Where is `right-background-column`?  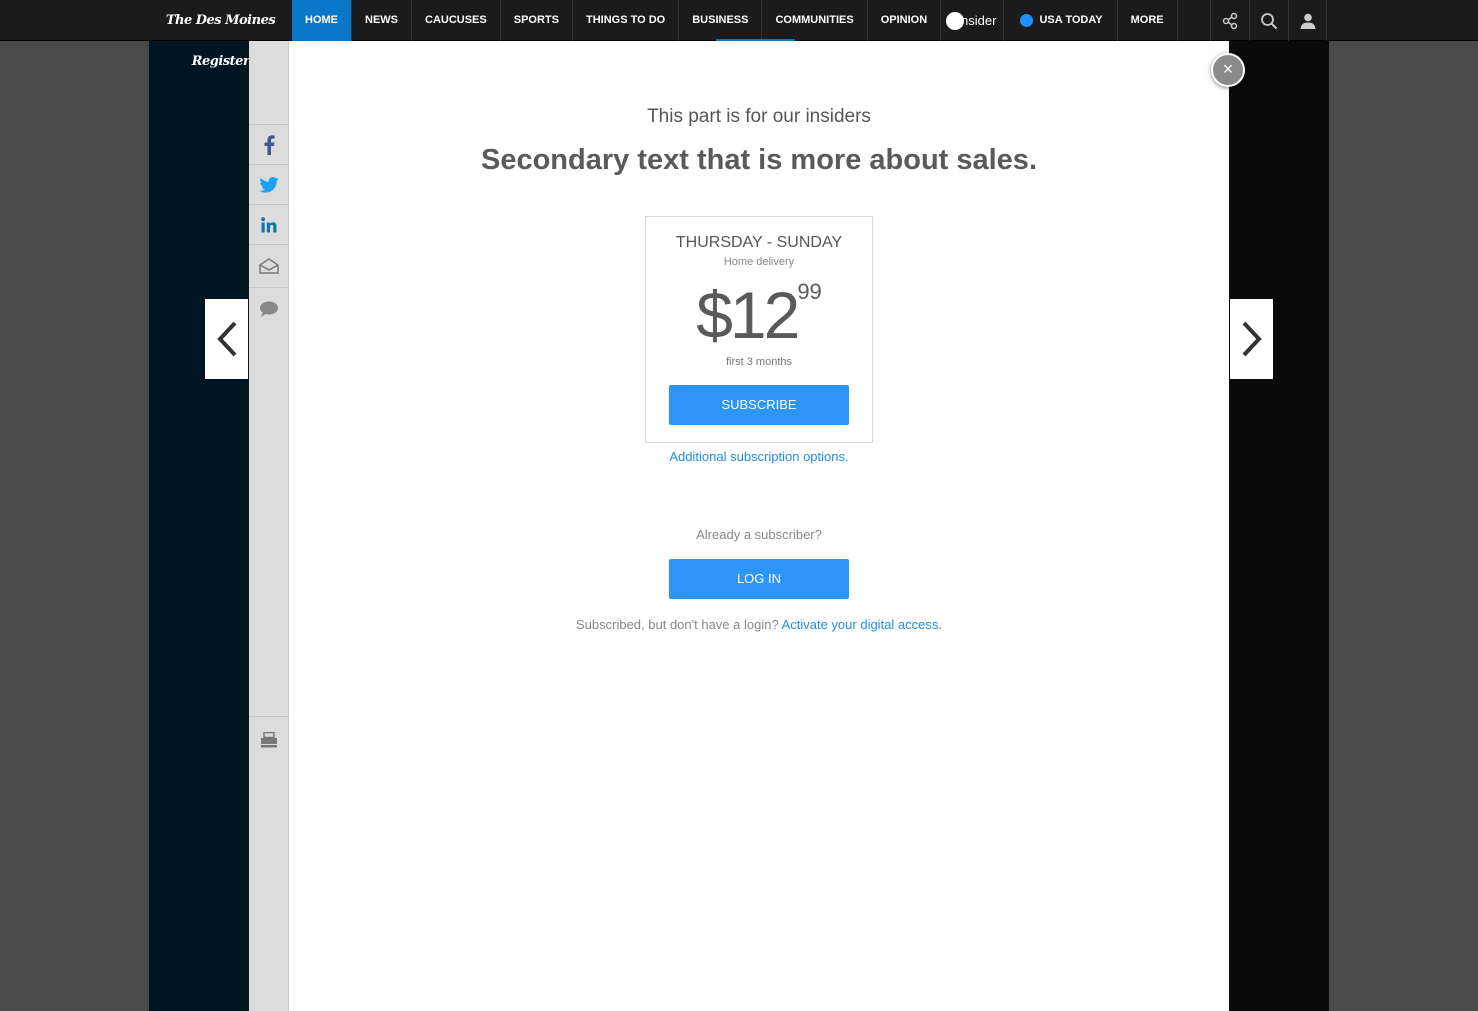
right-background-column is located at coordinates (1279, 526).